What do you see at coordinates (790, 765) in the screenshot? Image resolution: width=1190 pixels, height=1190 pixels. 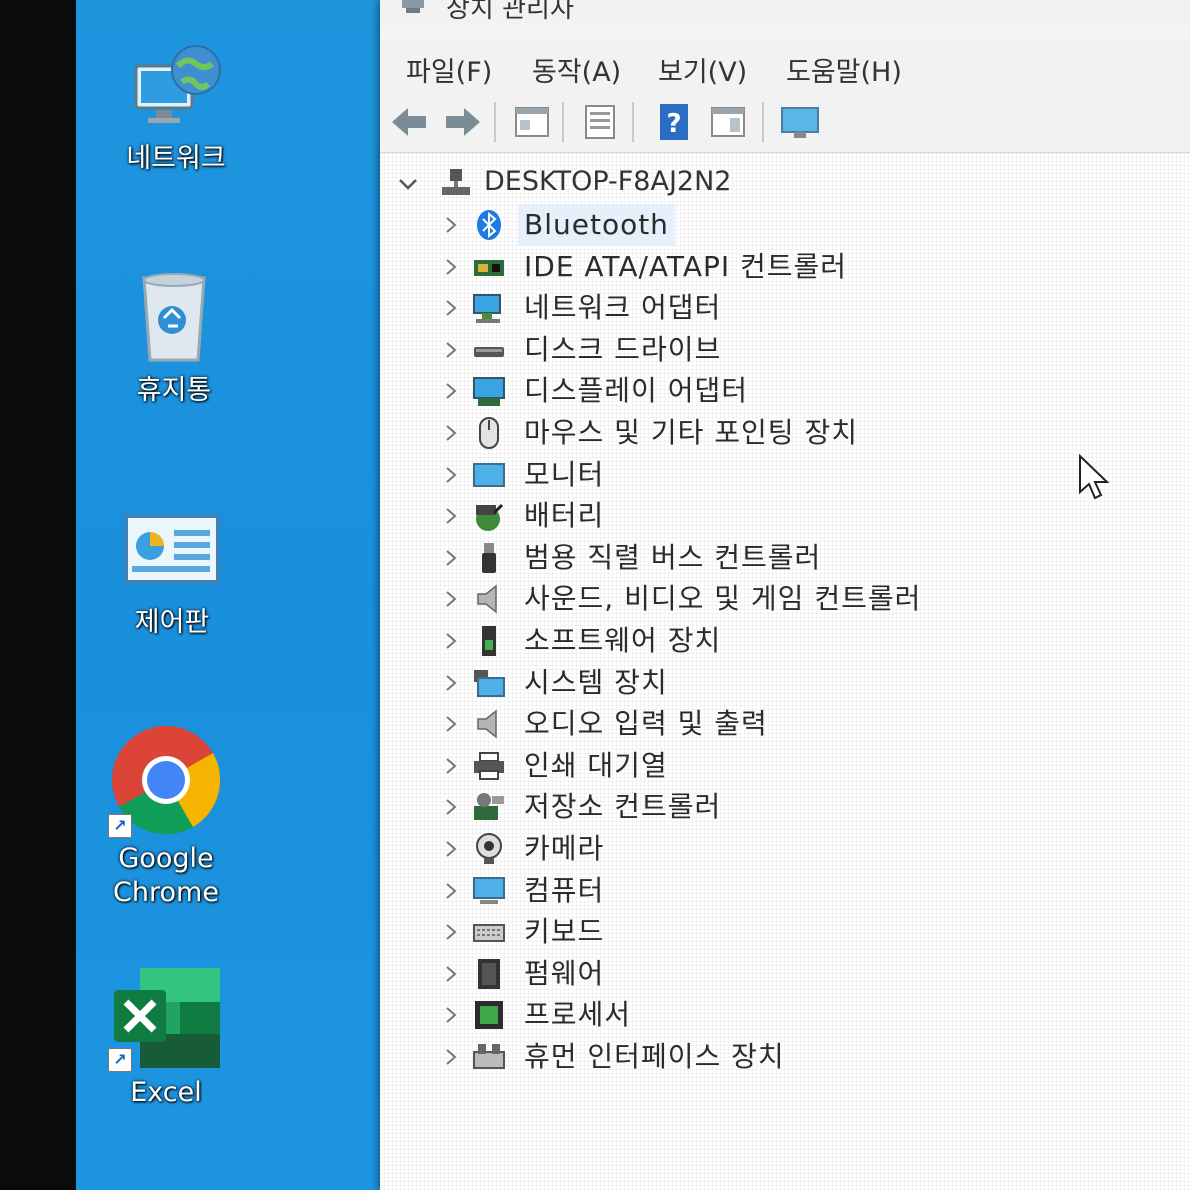 I see `tree-node: 인쇄 대기열` at bounding box center [790, 765].